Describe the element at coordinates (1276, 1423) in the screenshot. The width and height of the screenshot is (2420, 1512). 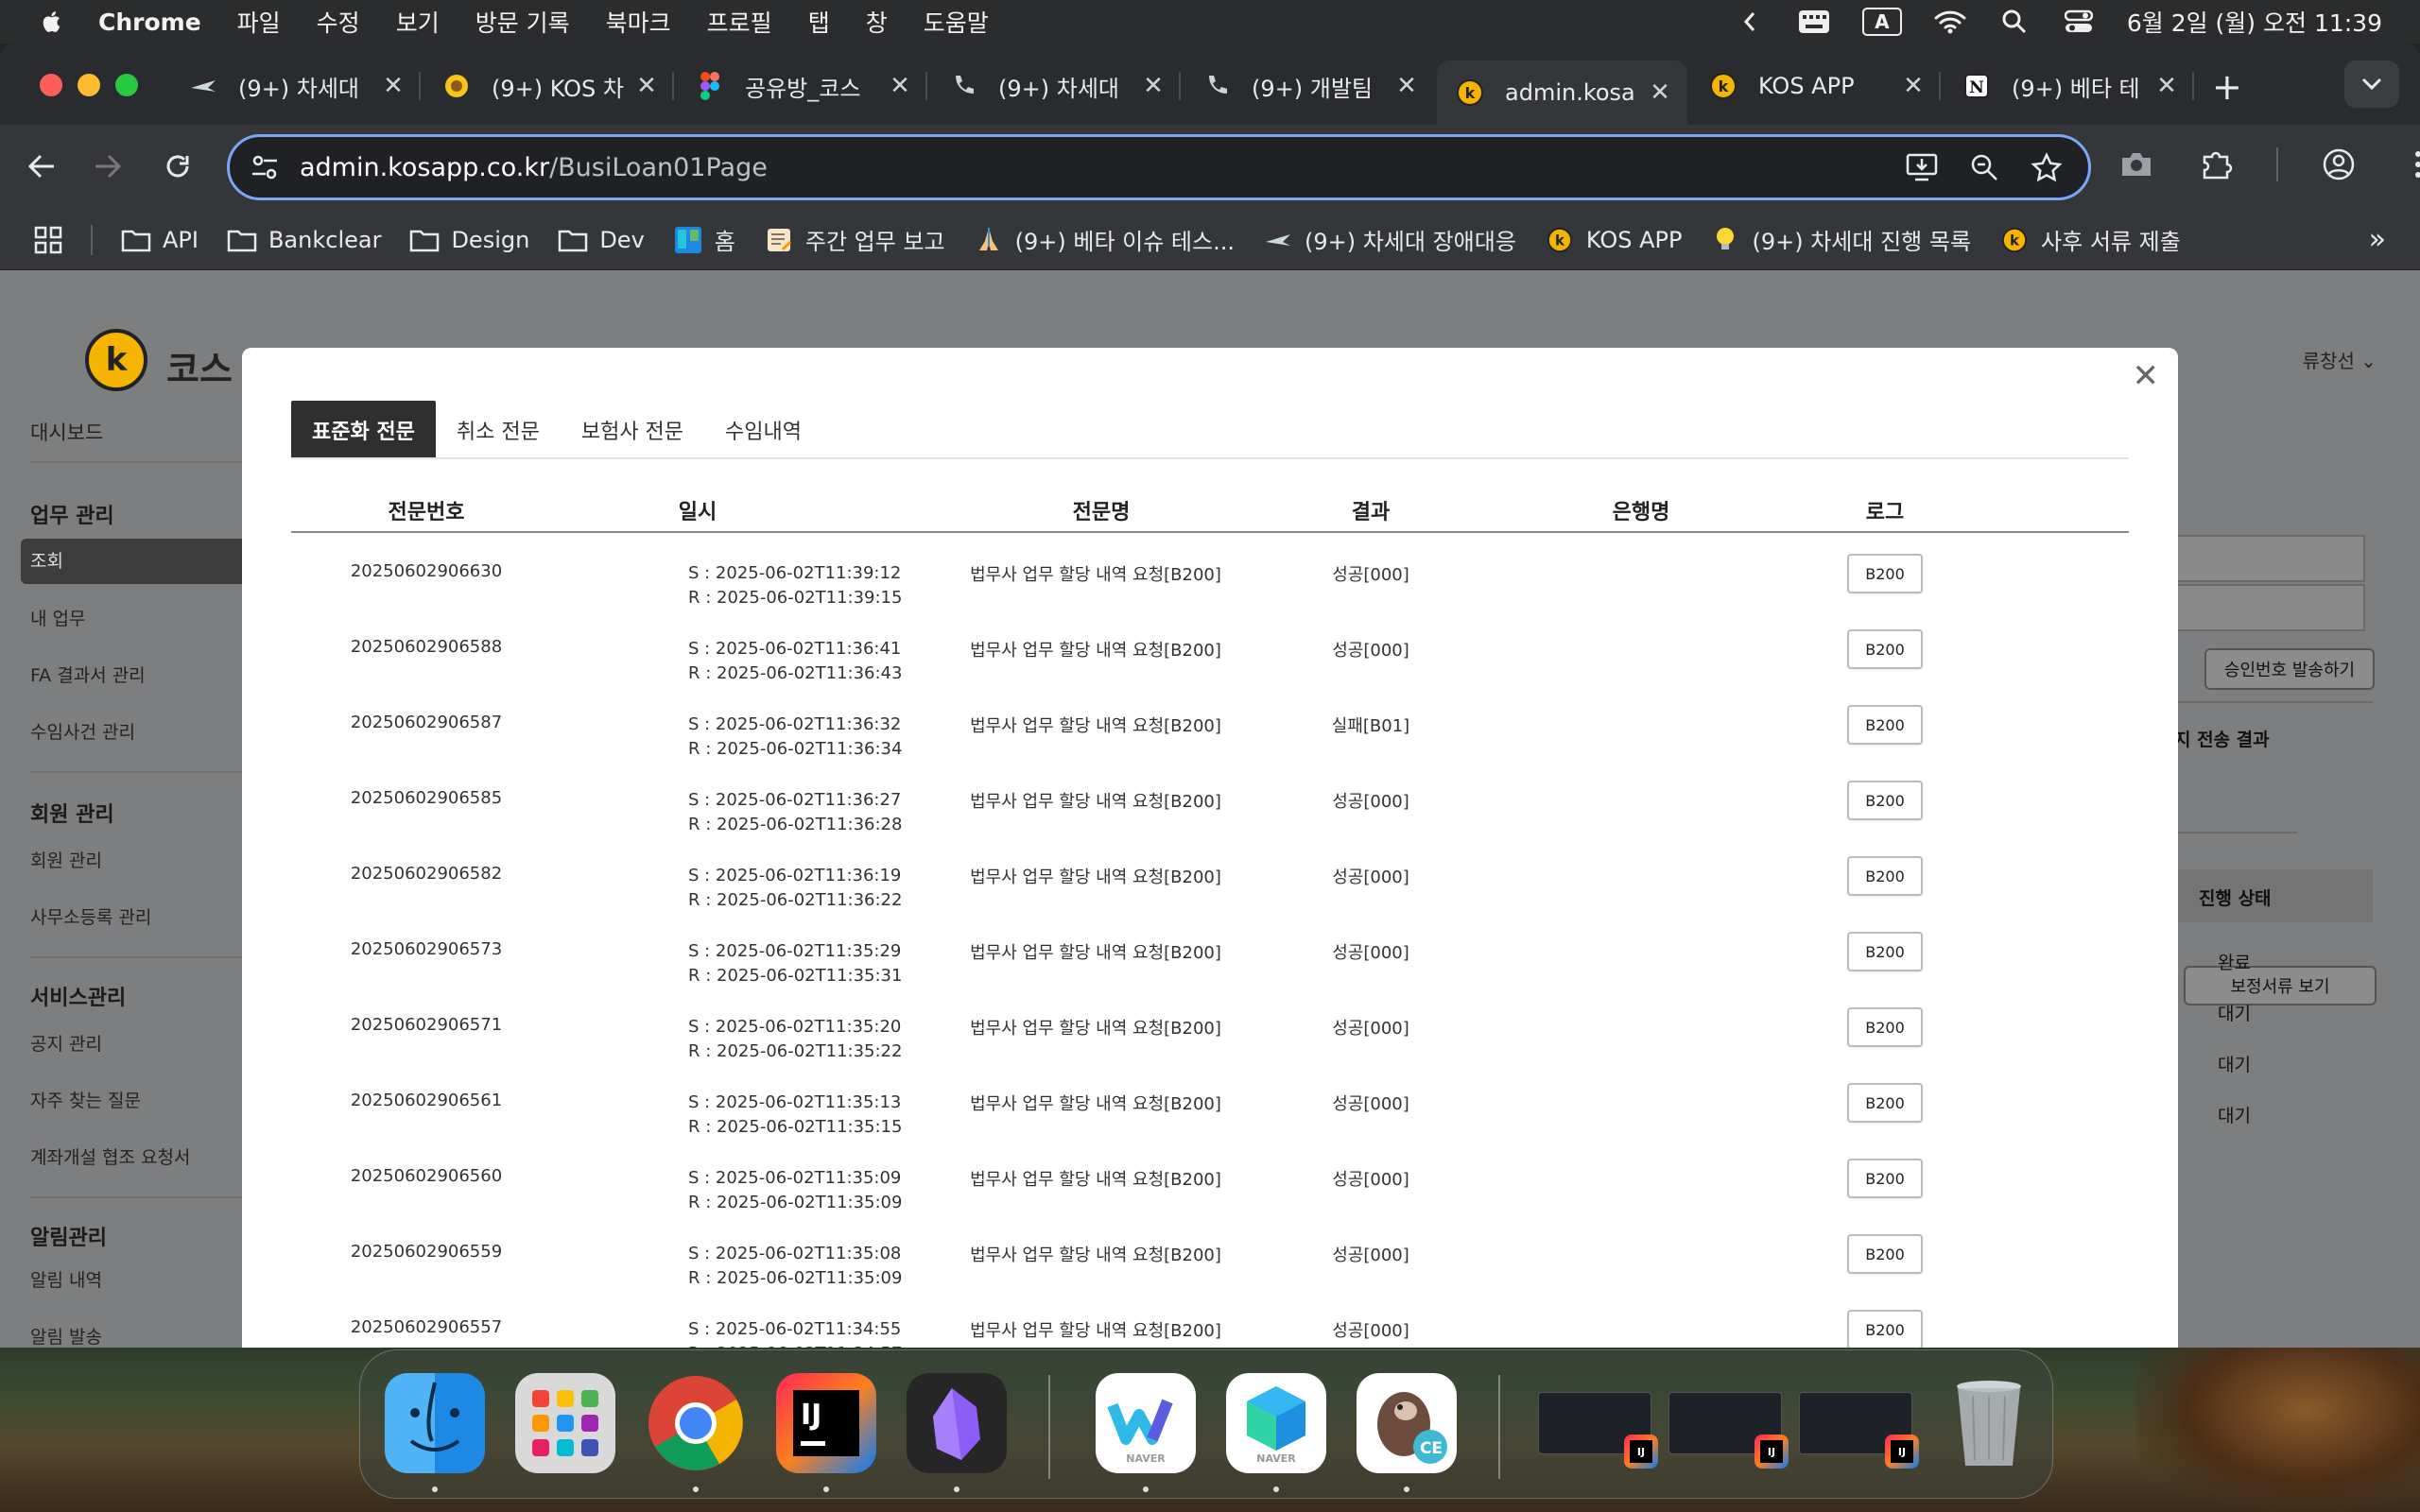
I see `naver-box-icon: NAVER` at that location.